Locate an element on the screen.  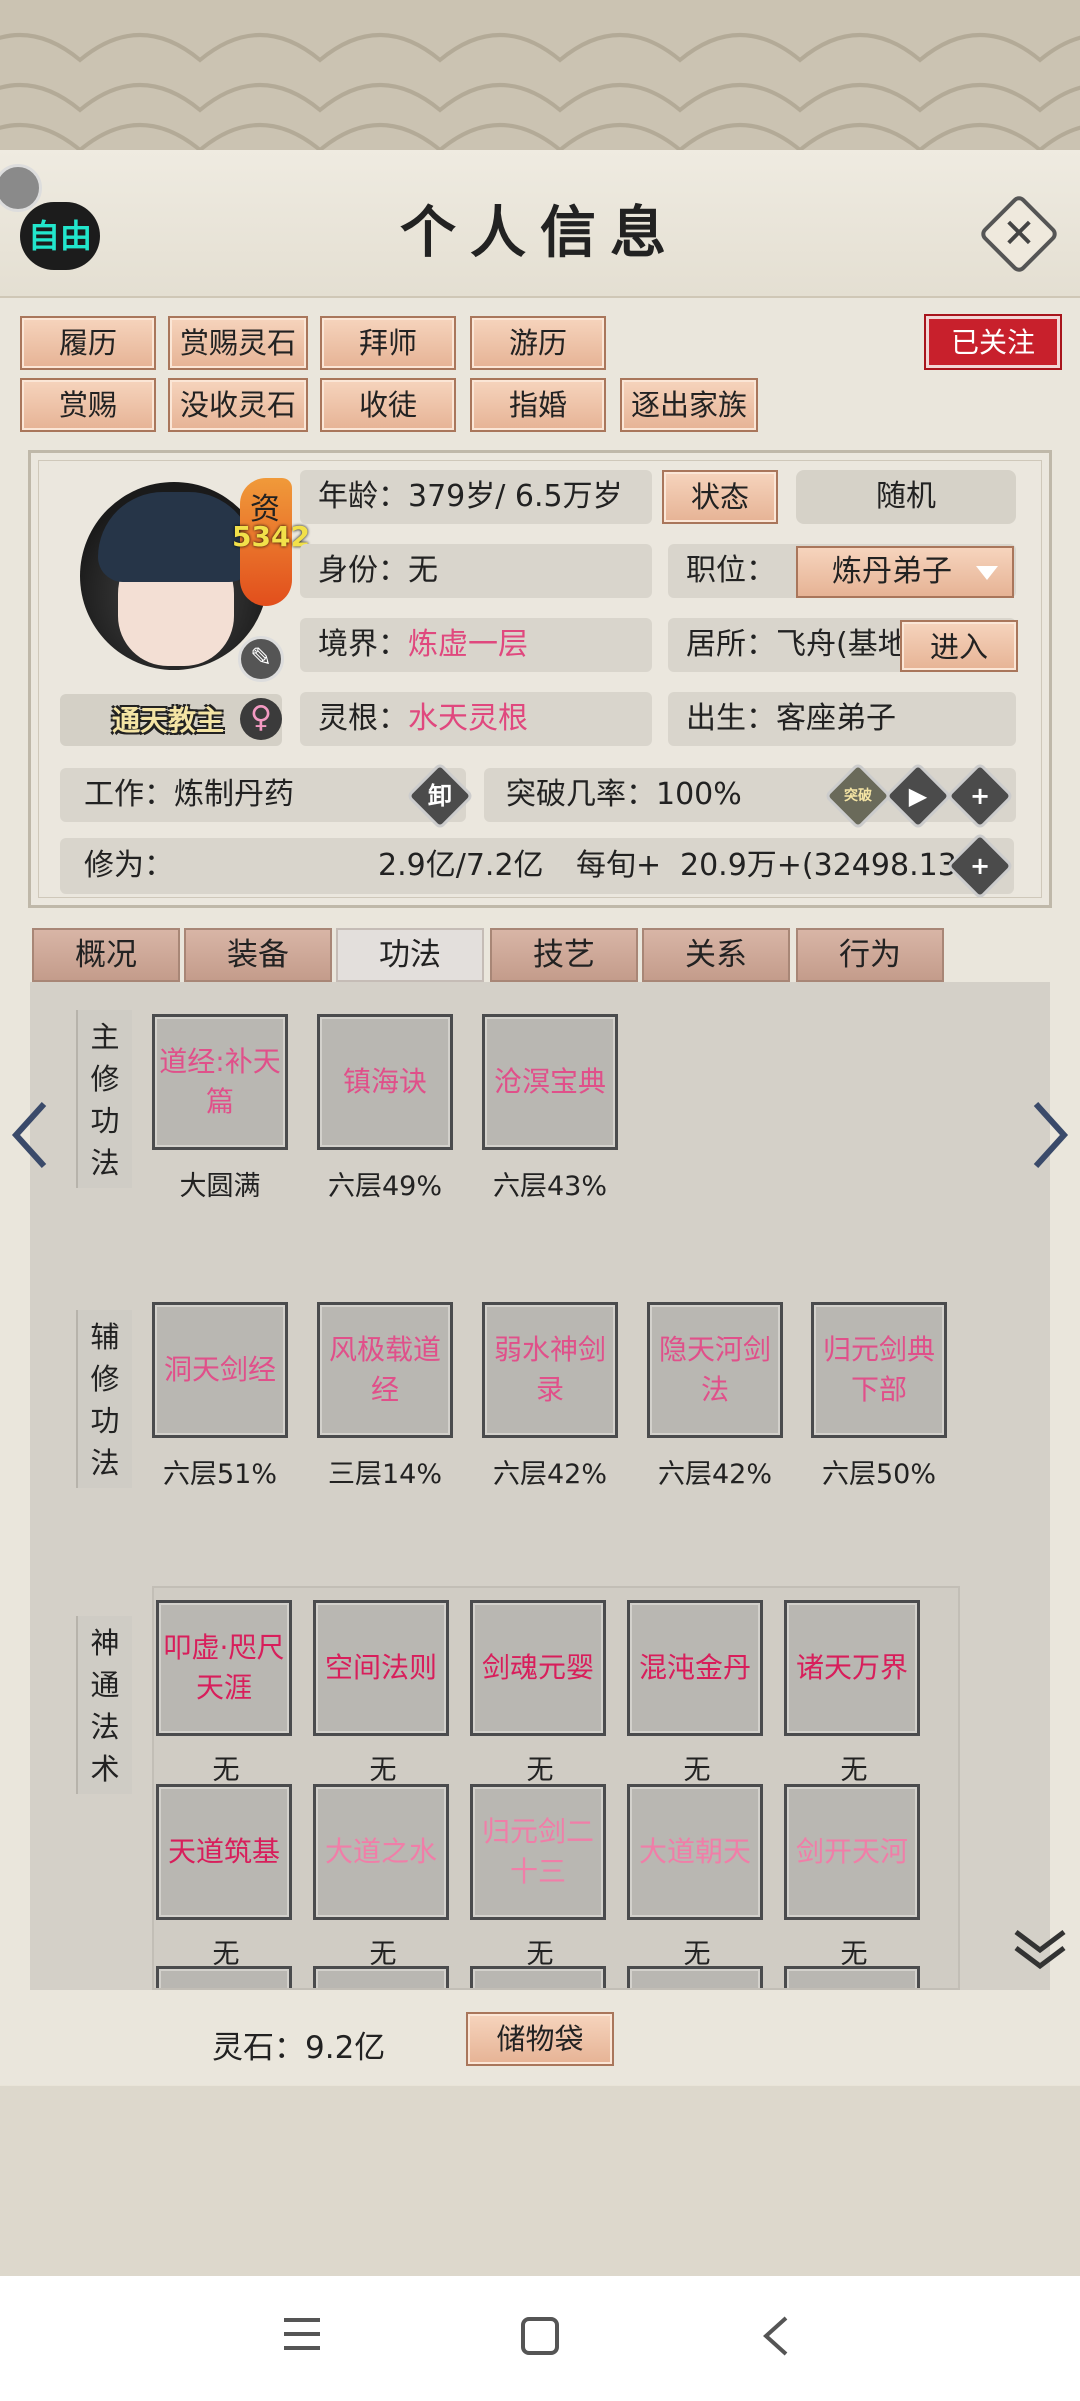
menu-icon is located at coordinates (302, 2334).